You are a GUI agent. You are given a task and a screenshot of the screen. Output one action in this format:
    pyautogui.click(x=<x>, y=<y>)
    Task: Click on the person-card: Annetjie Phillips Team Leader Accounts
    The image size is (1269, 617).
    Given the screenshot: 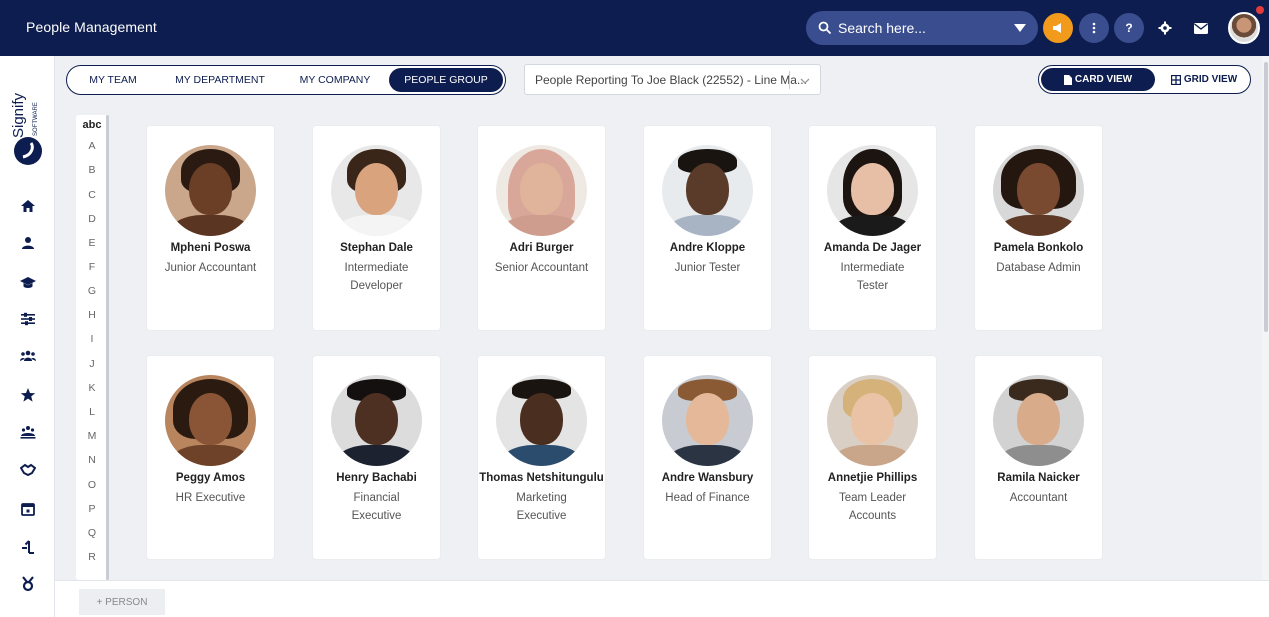 What is the action you would take?
    pyautogui.click(x=872, y=457)
    